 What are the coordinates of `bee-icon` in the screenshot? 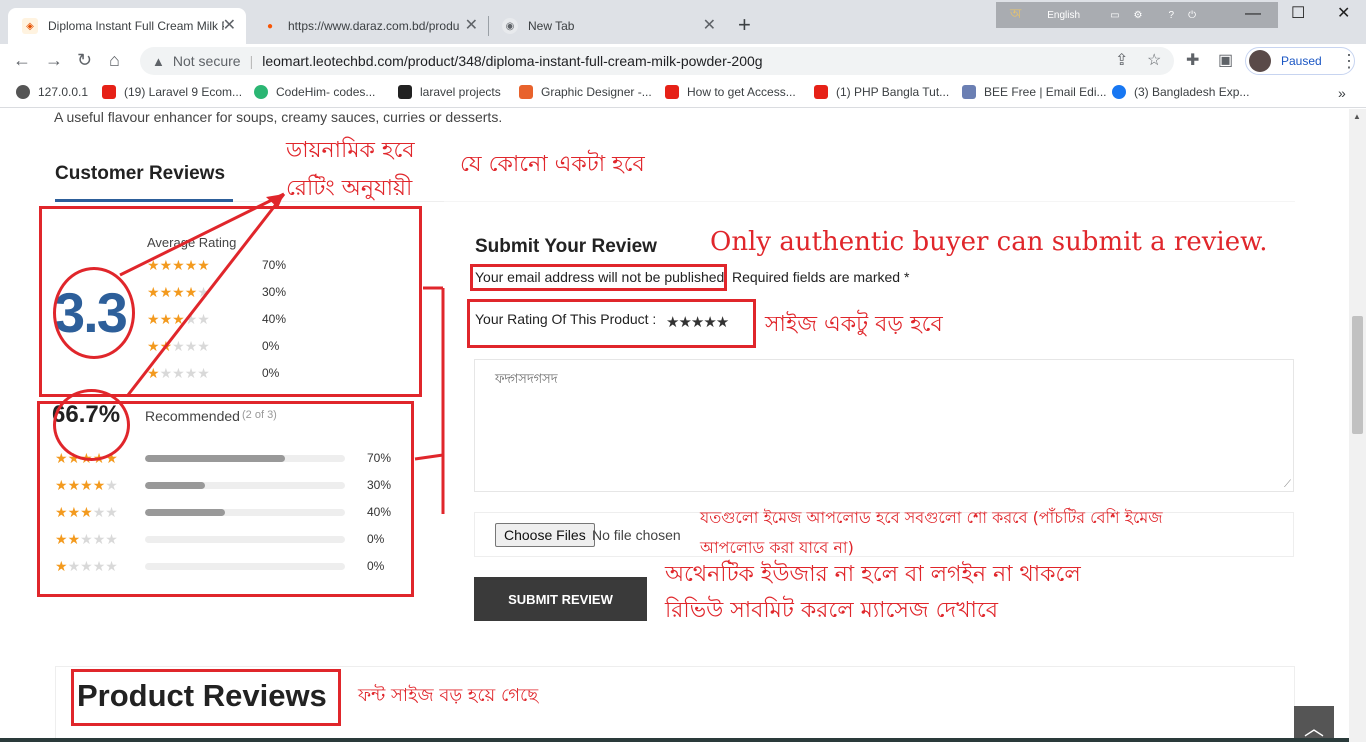 It's located at (969, 92).